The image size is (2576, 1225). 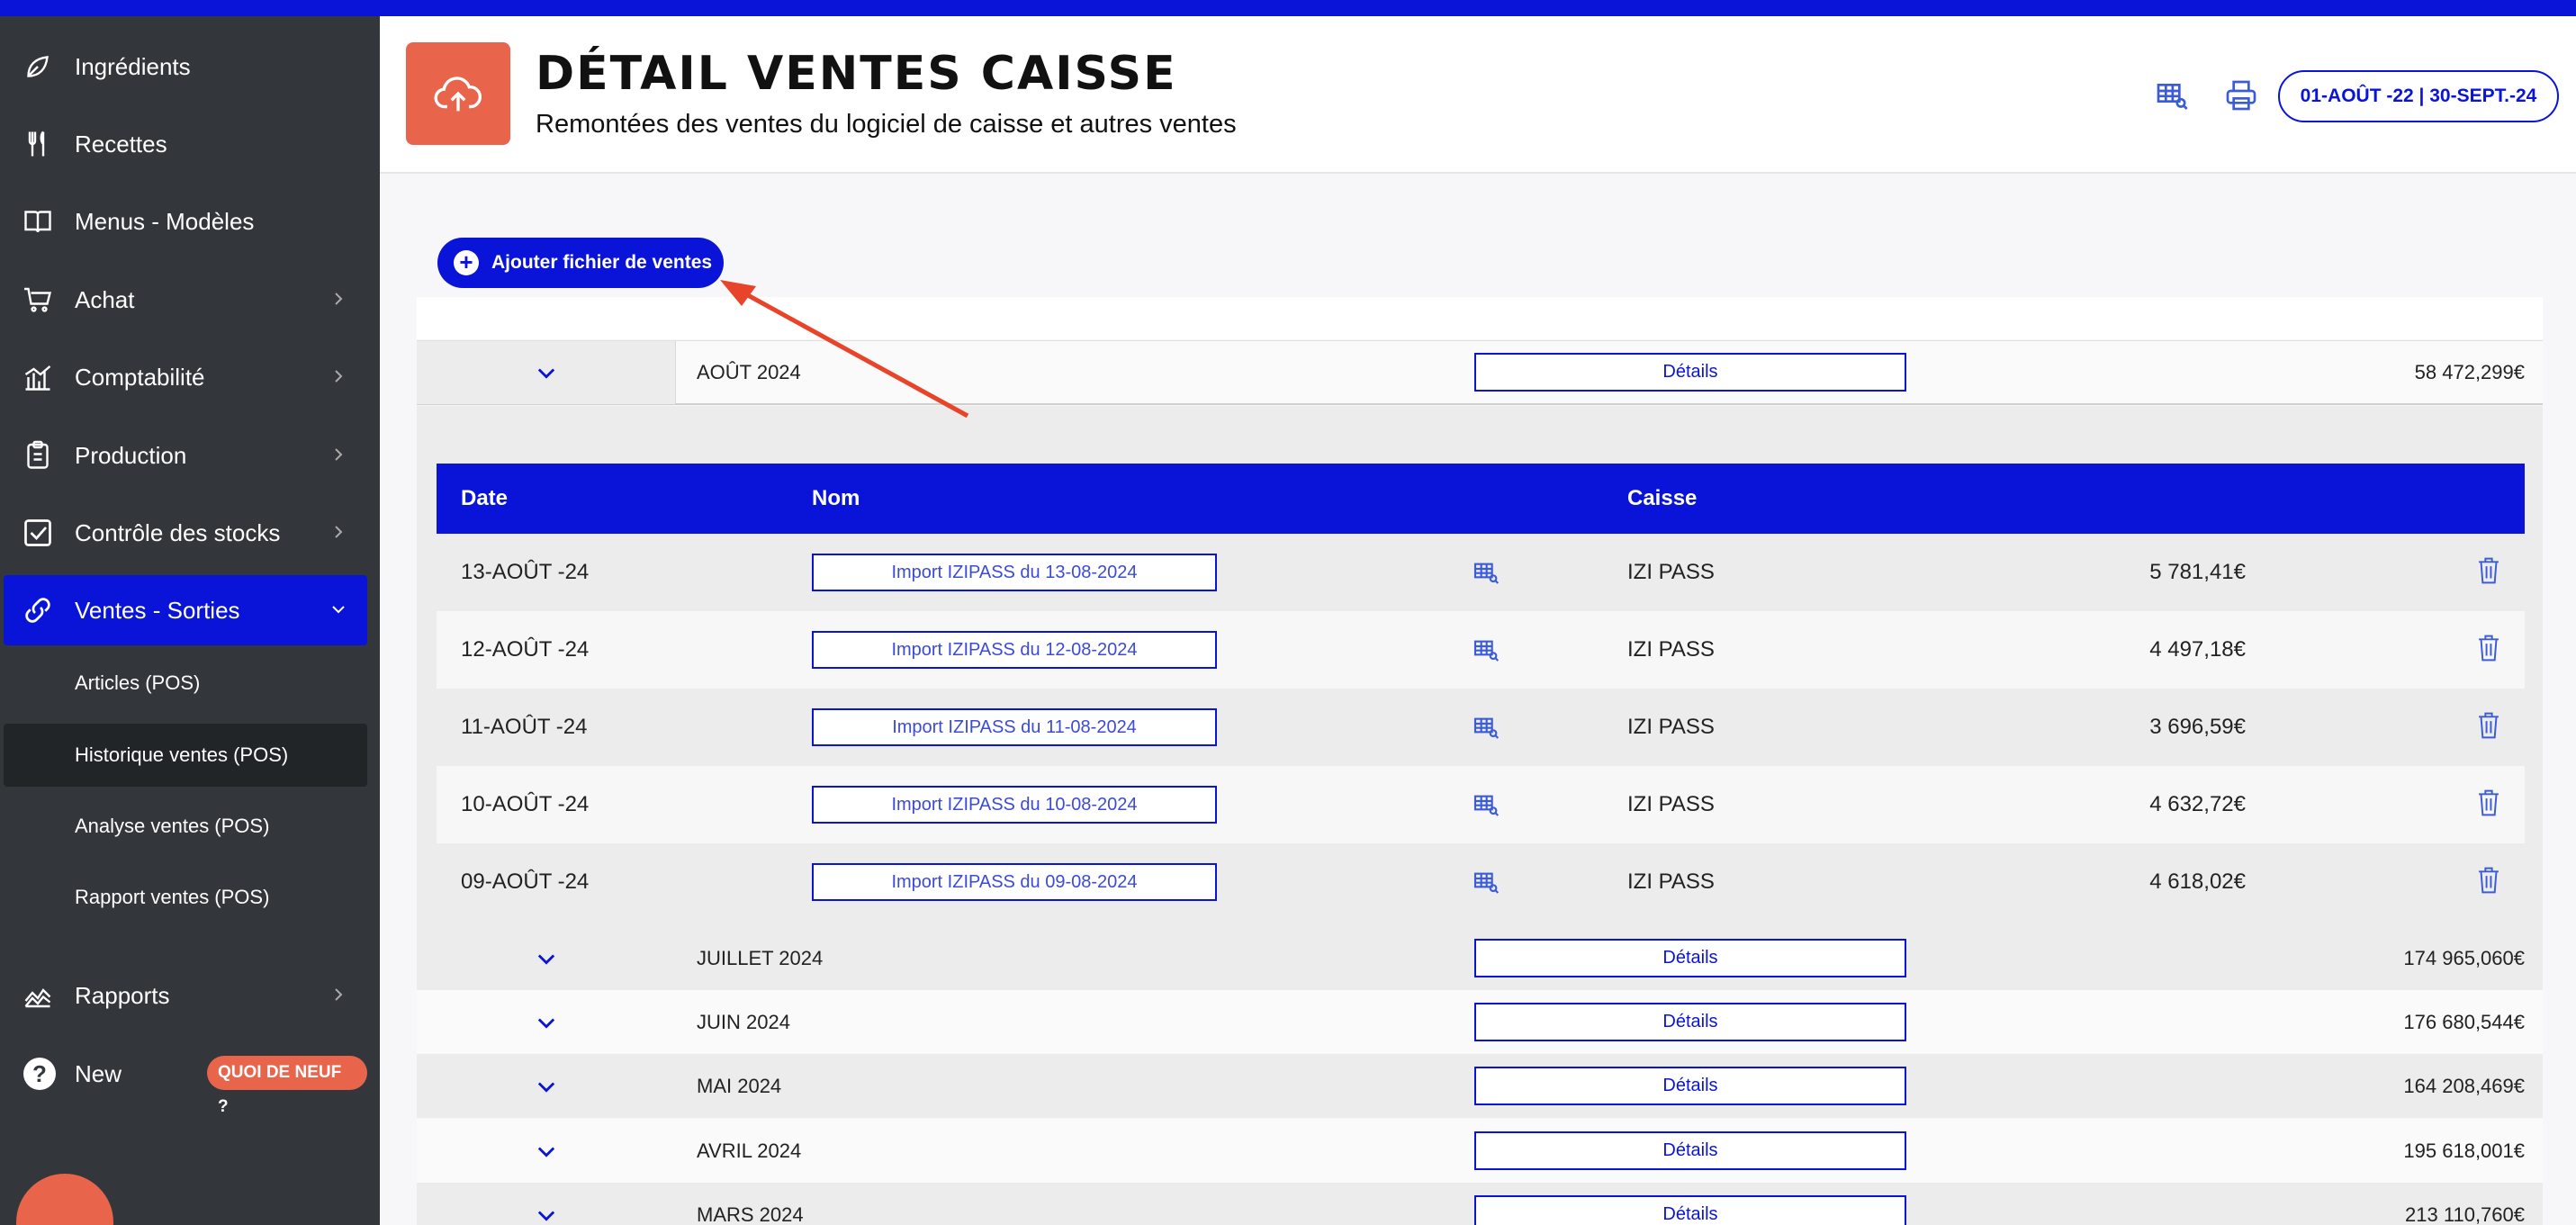 What do you see at coordinates (185, 826) in the screenshot?
I see `sidebar-subitem-analyse-ventes: Analyse ventes (POS)` at bounding box center [185, 826].